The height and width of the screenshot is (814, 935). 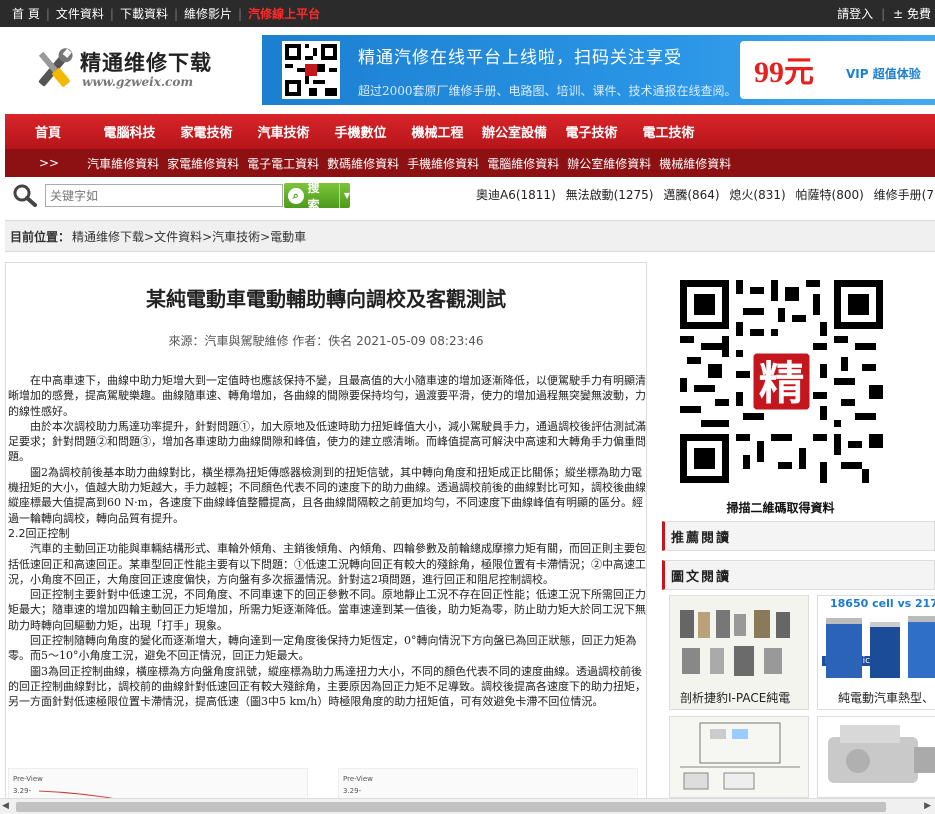 I want to click on wrench-logo-icon, so click(x=55, y=67).